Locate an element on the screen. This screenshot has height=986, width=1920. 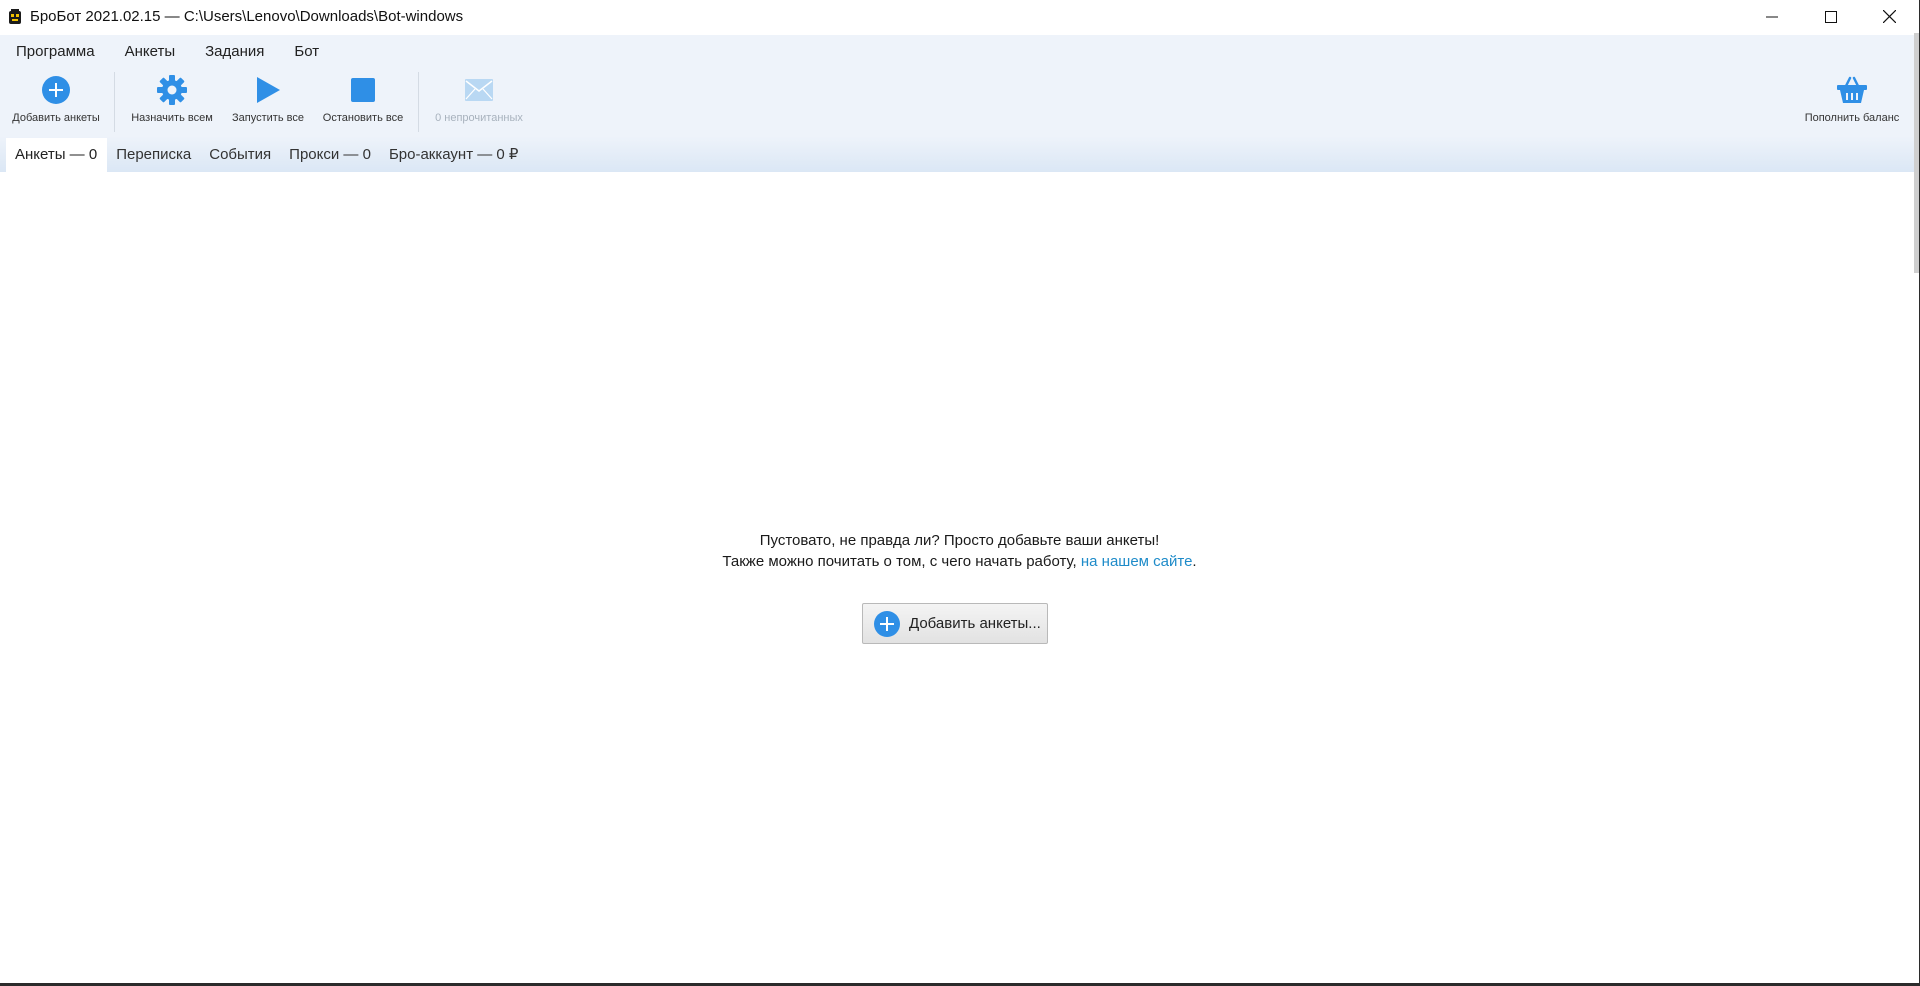
maximize-icon is located at coordinates (1830, 16).